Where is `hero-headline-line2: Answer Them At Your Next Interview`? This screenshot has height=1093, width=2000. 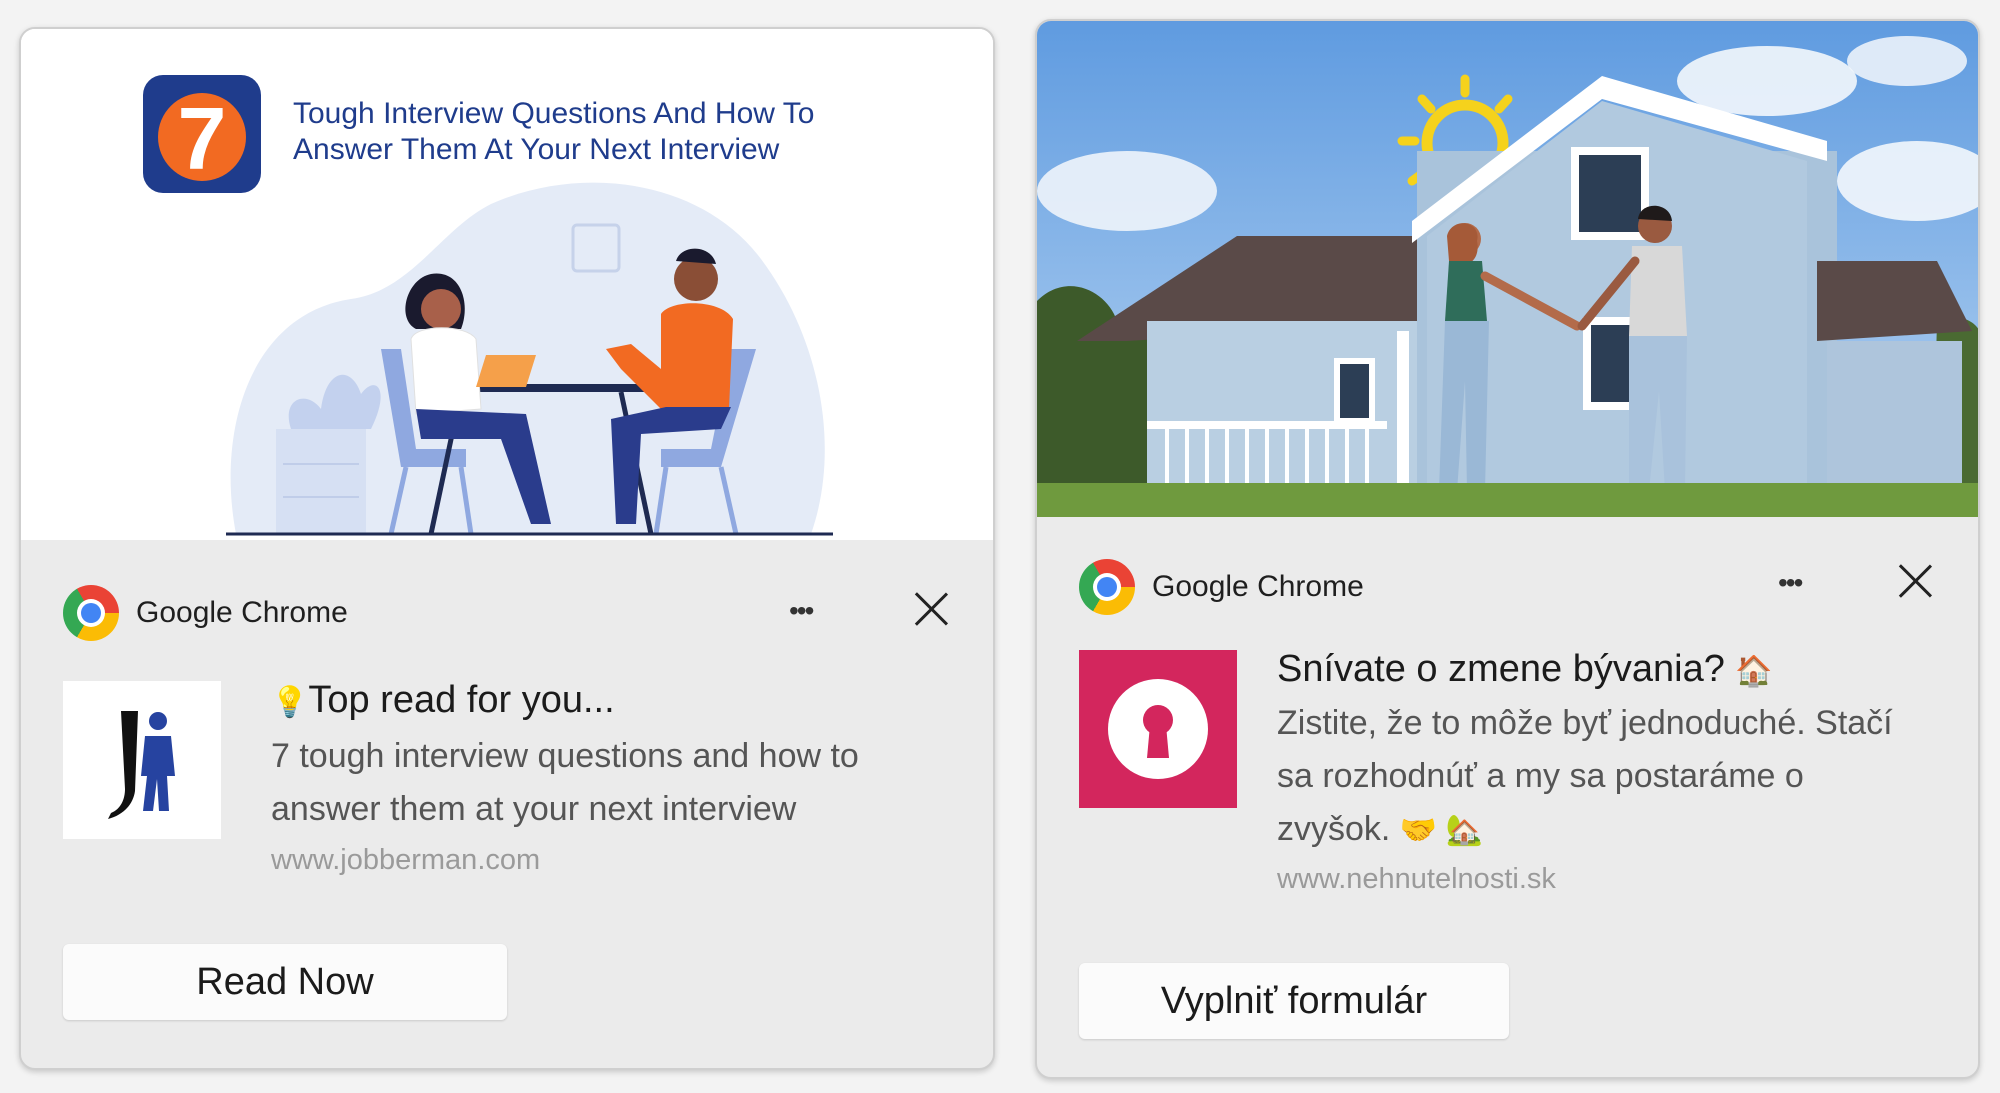 hero-headline-line2: Answer Them At Your Next Interview is located at coordinates (536, 149).